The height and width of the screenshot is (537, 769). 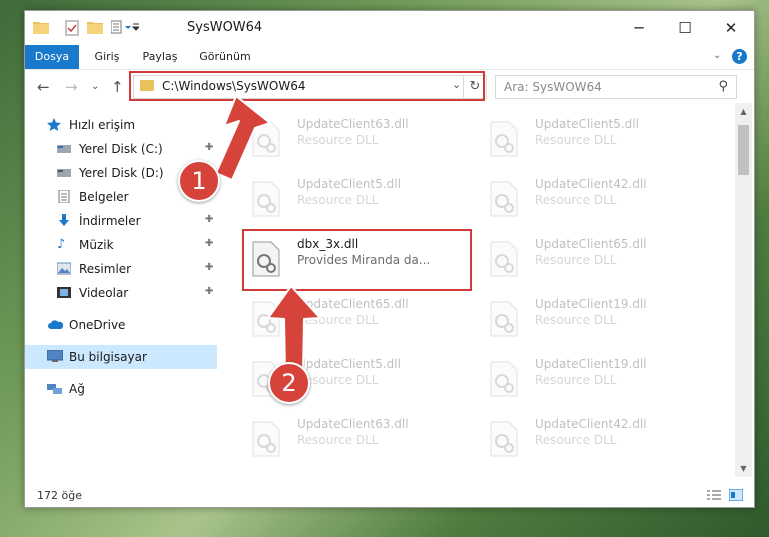 I want to click on video-icon, so click(x=64, y=292).